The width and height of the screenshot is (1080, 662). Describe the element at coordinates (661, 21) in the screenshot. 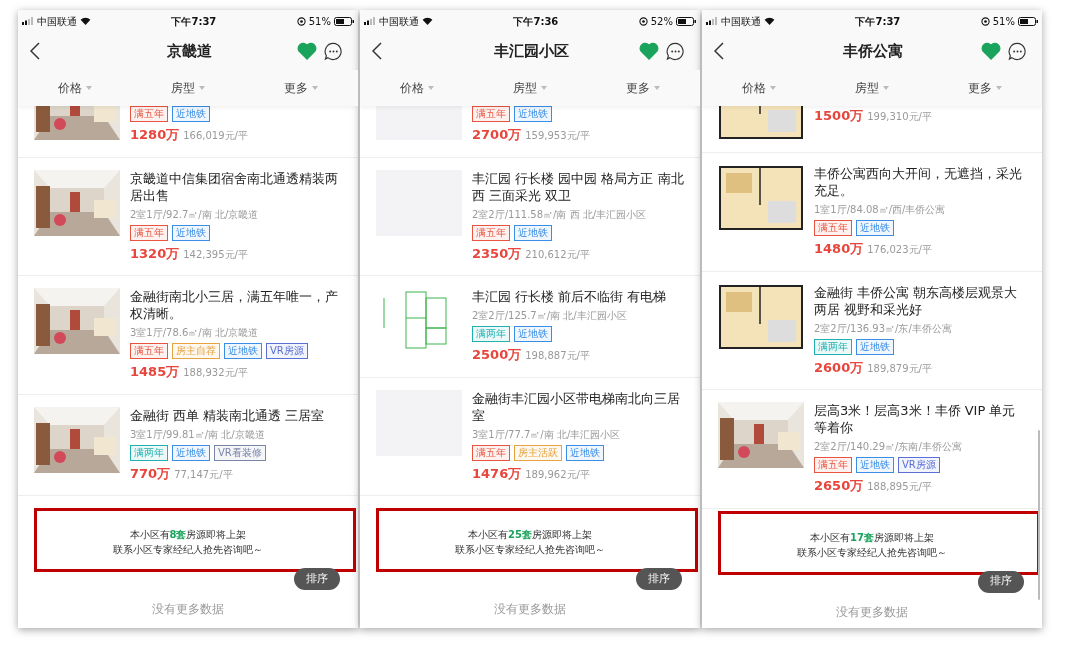

I see `battery-percent: 52%` at that location.